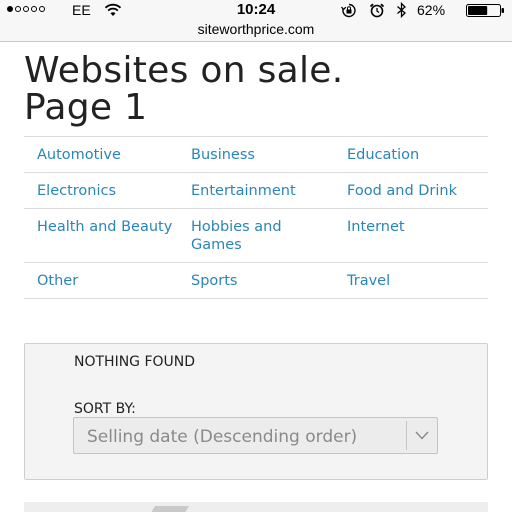  What do you see at coordinates (101, 155) in the screenshot?
I see `category-link-automotive: Automotive` at bounding box center [101, 155].